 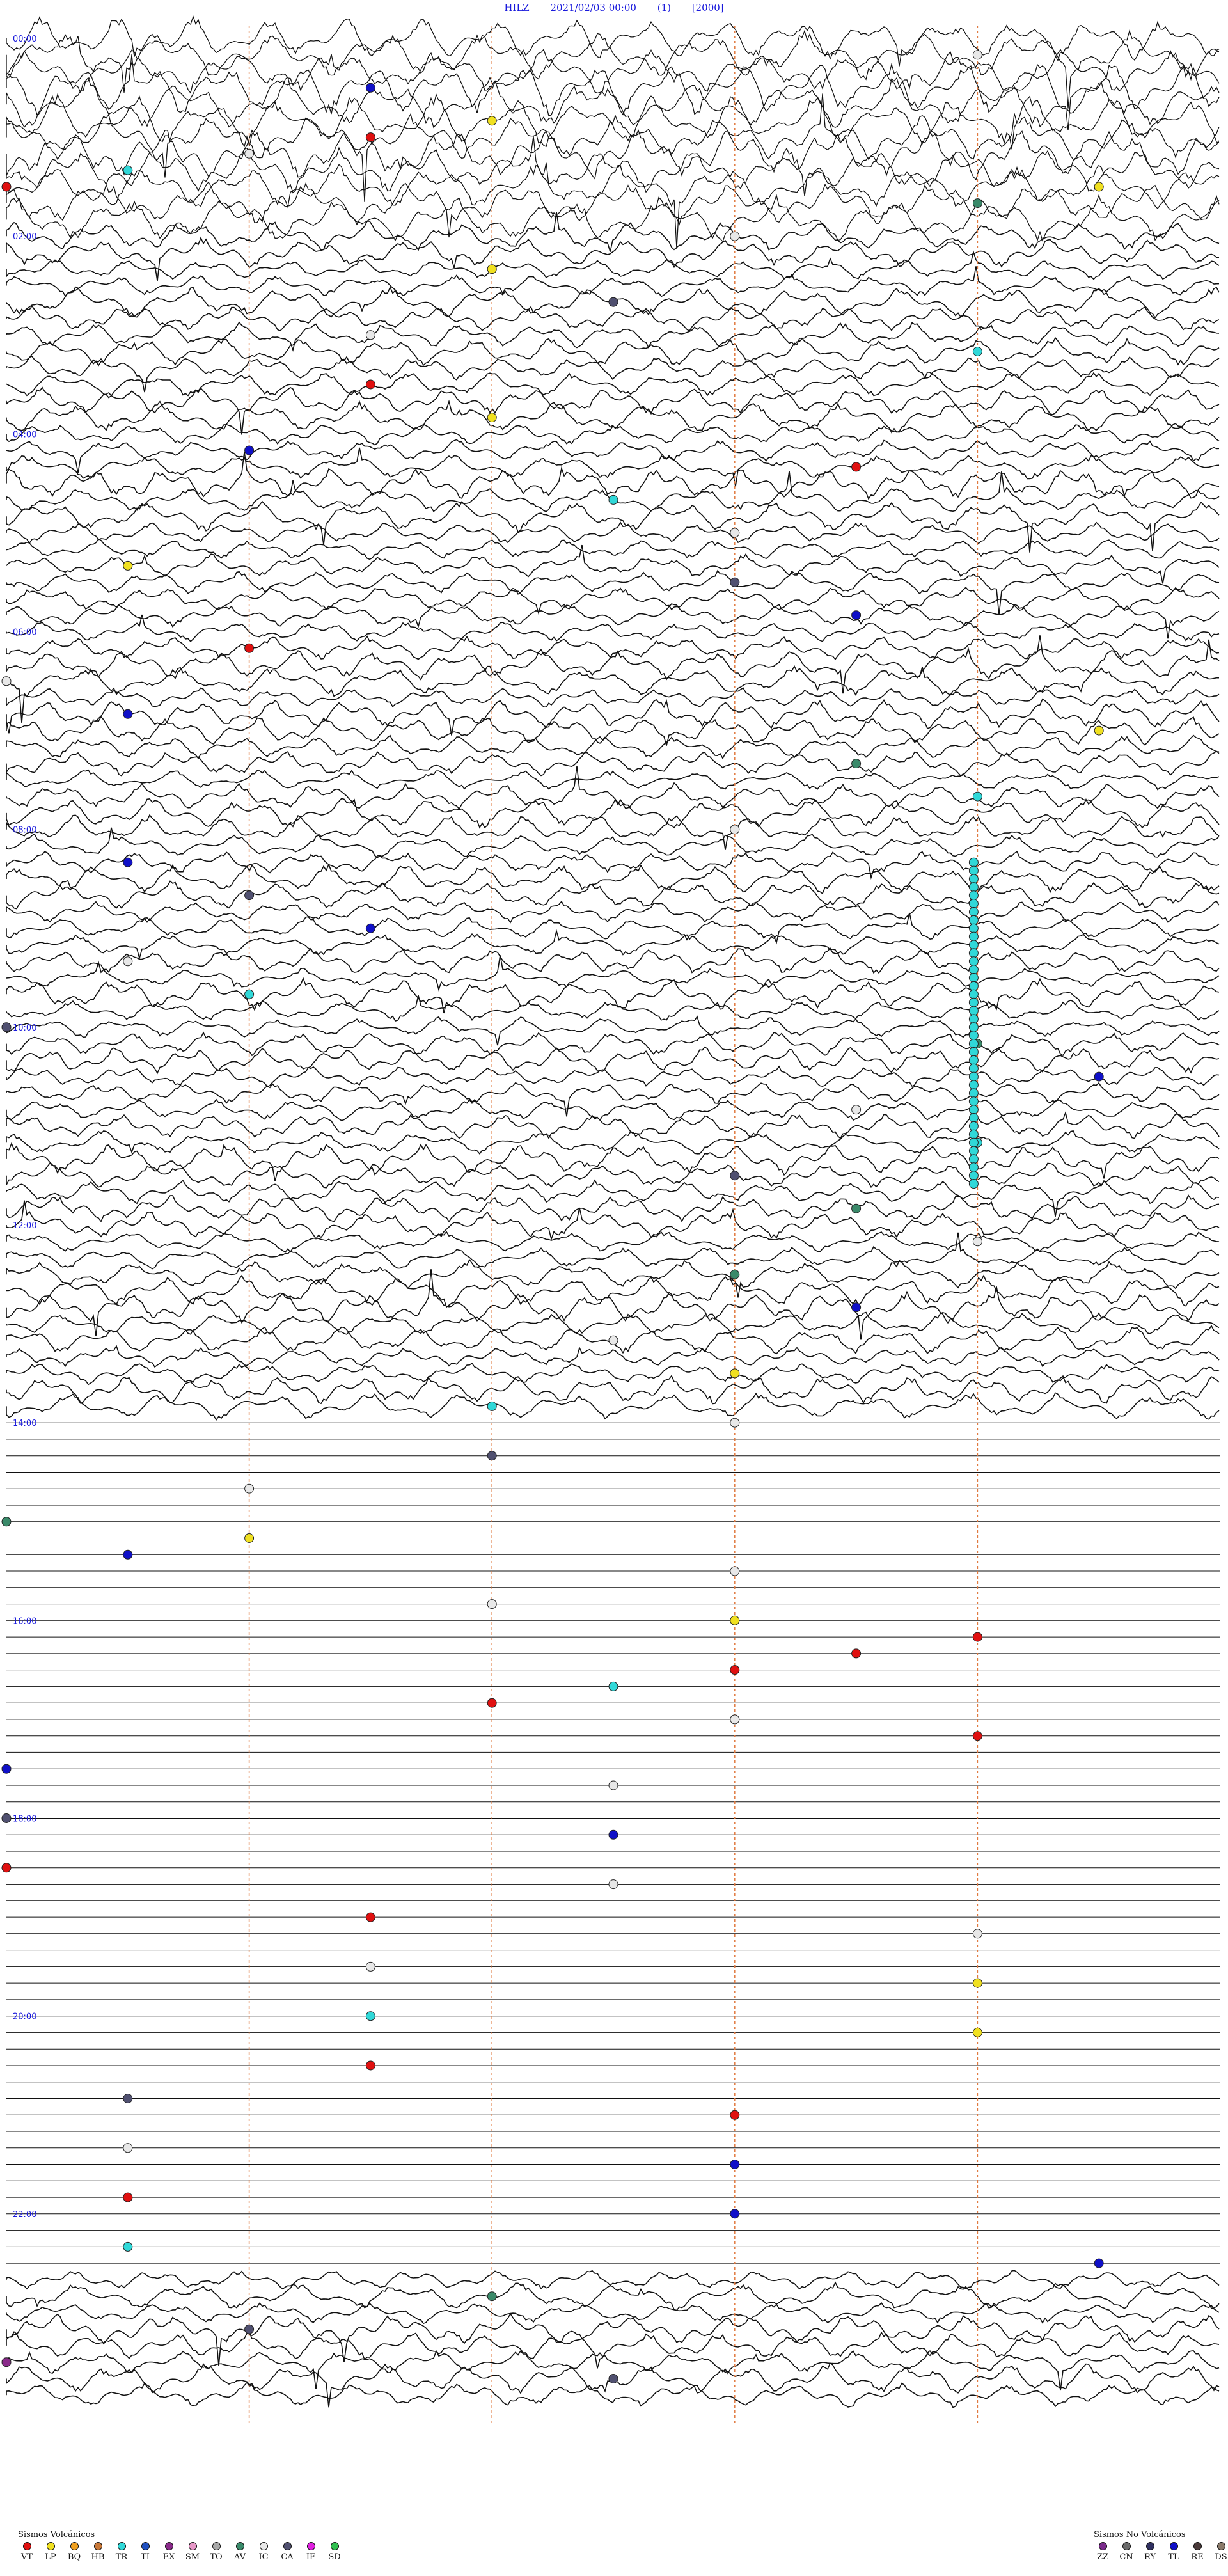 I want to click on legend-item: RE, so click(x=1197, y=2552).